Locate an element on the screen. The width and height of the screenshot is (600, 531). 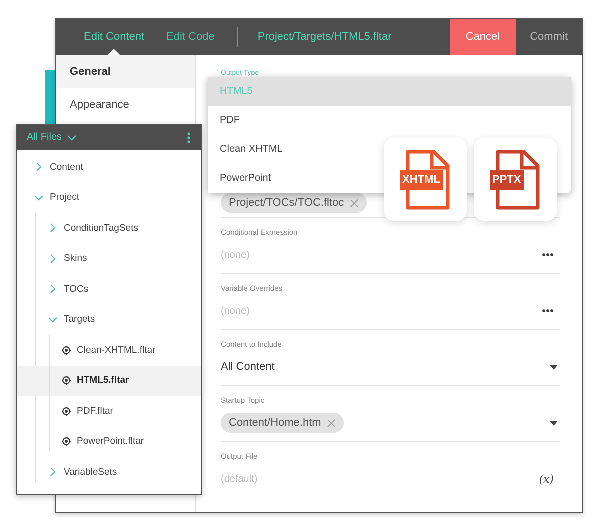
tree-item: Skins is located at coordinates (109, 259).